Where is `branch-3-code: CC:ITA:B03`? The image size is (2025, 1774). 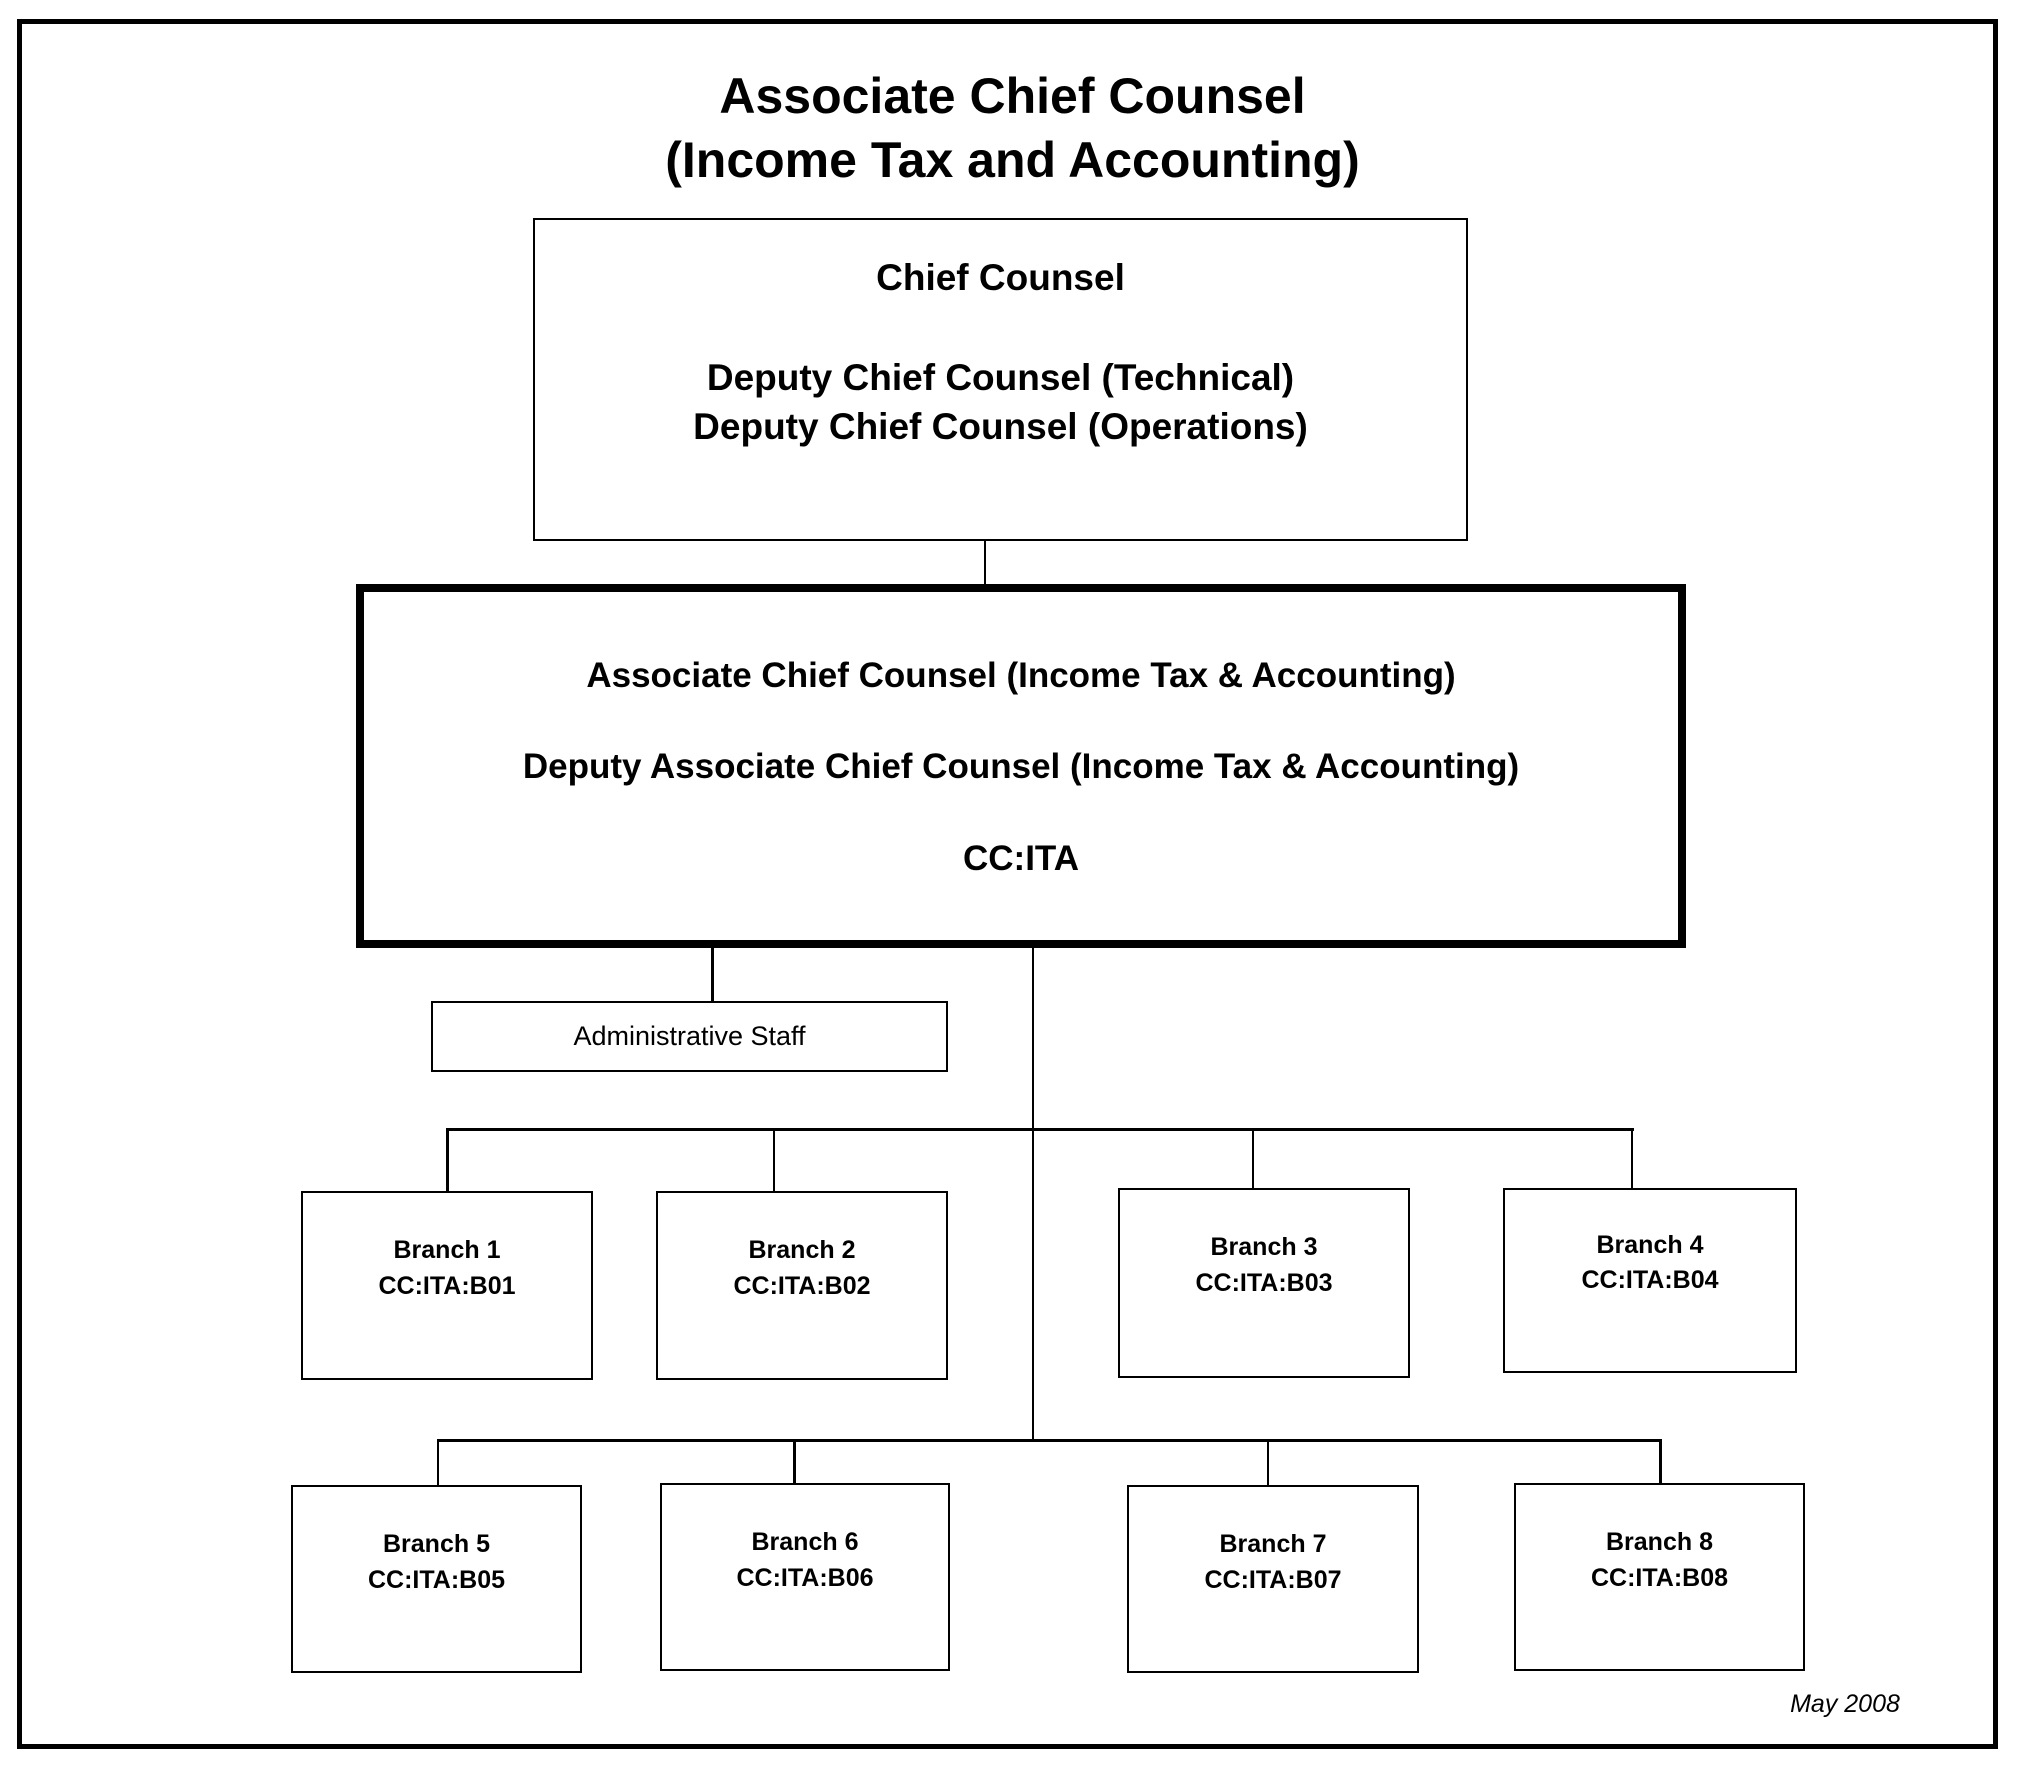 branch-3-code: CC:ITA:B03 is located at coordinates (1264, 1283).